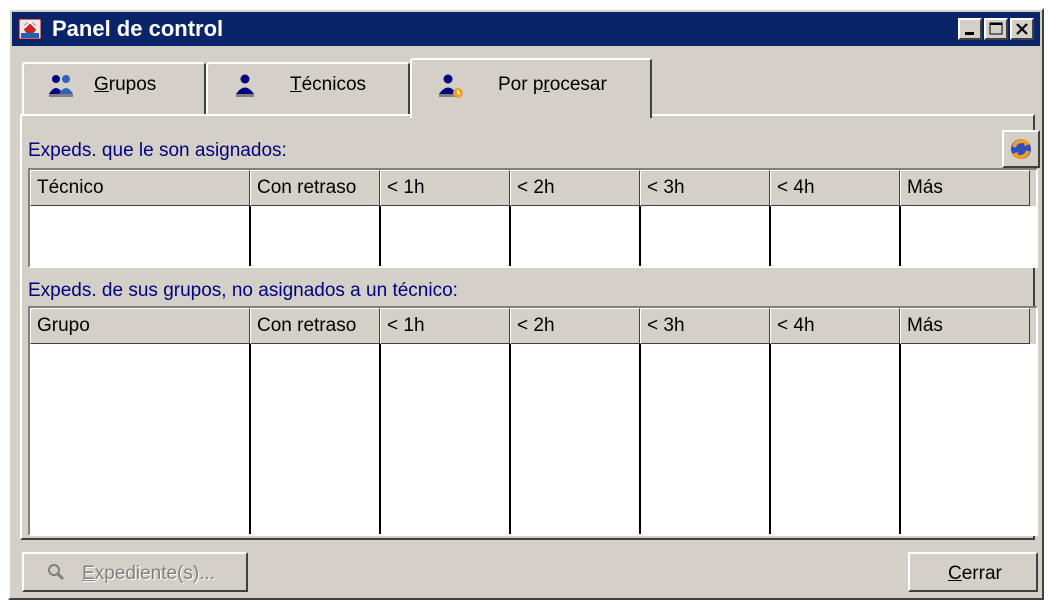 The width and height of the screenshot is (1050, 606). Describe the element at coordinates (552, 84) in the screenshot. I see `tab-label: Por procesar` at that location.